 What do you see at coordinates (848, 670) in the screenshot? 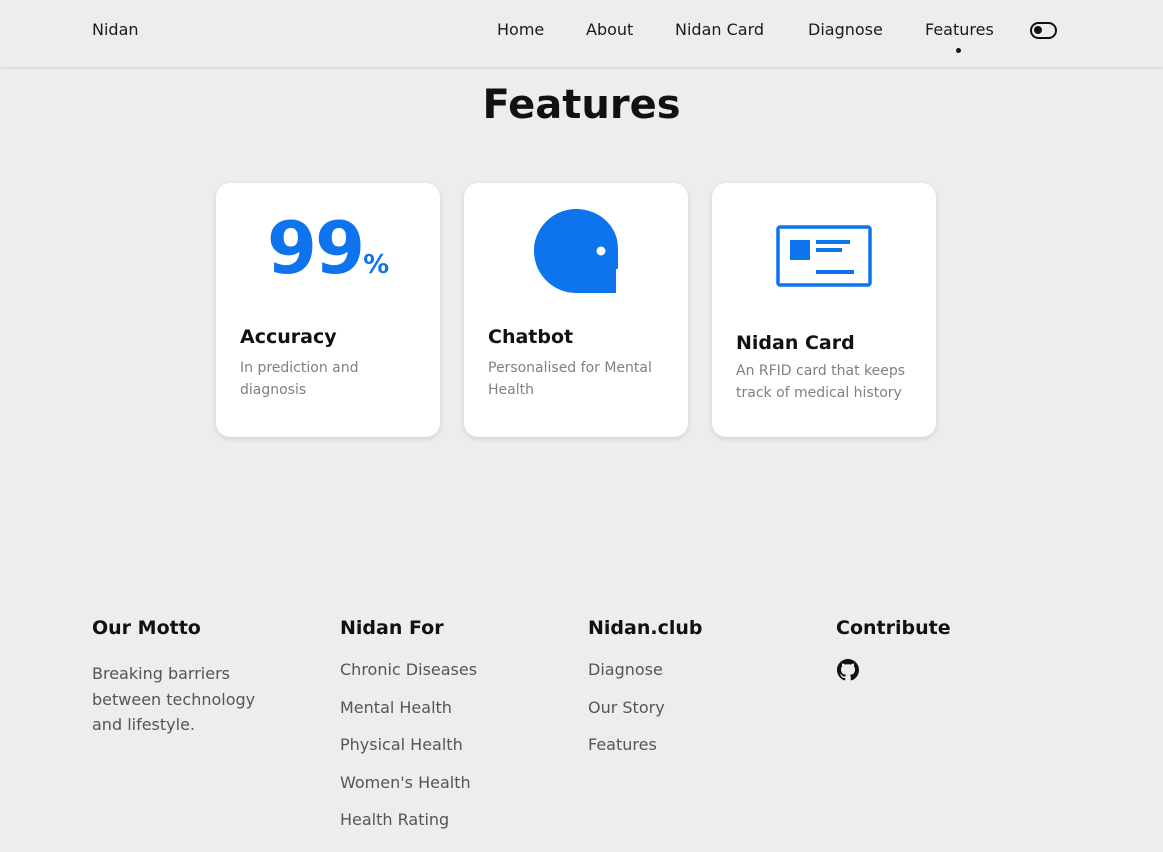
I see `github-icon` at bounding box center [848, 670].